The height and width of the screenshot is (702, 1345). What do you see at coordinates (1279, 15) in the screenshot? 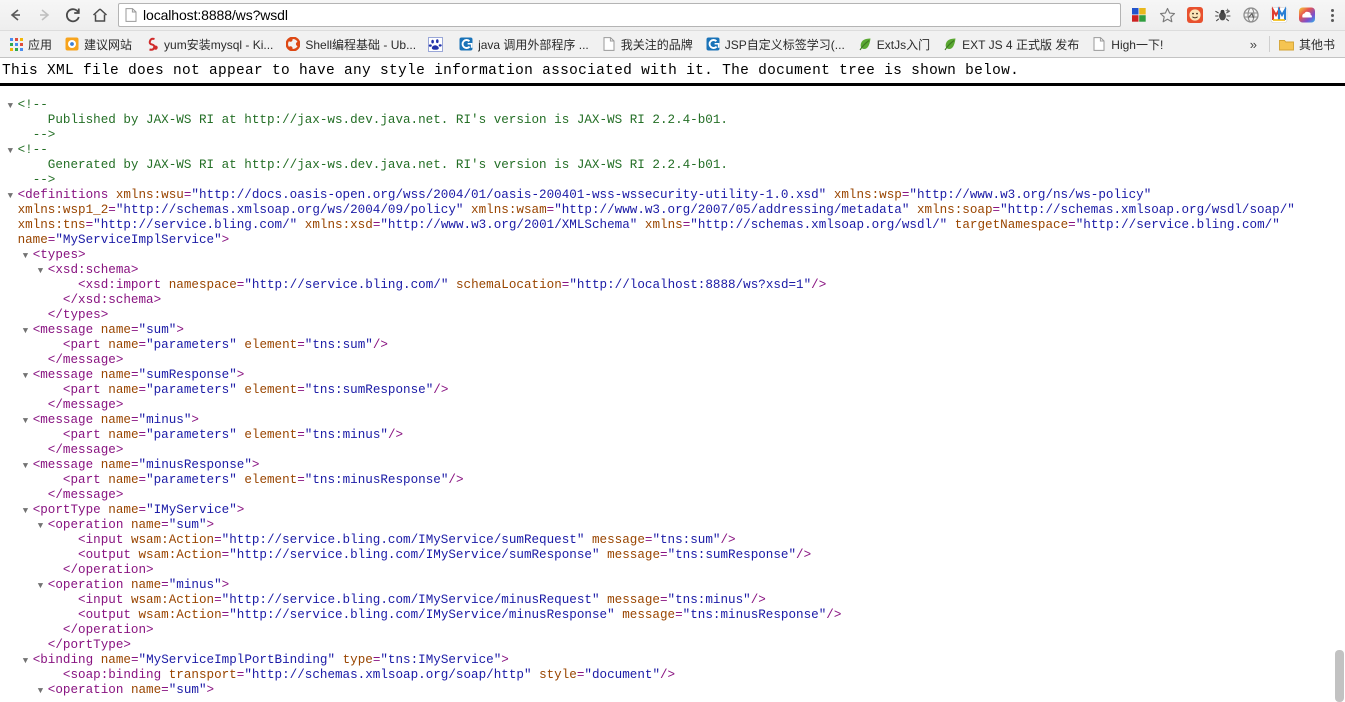
I see `rainbow-m-extension-icon` at bounding box center [1279, 15].